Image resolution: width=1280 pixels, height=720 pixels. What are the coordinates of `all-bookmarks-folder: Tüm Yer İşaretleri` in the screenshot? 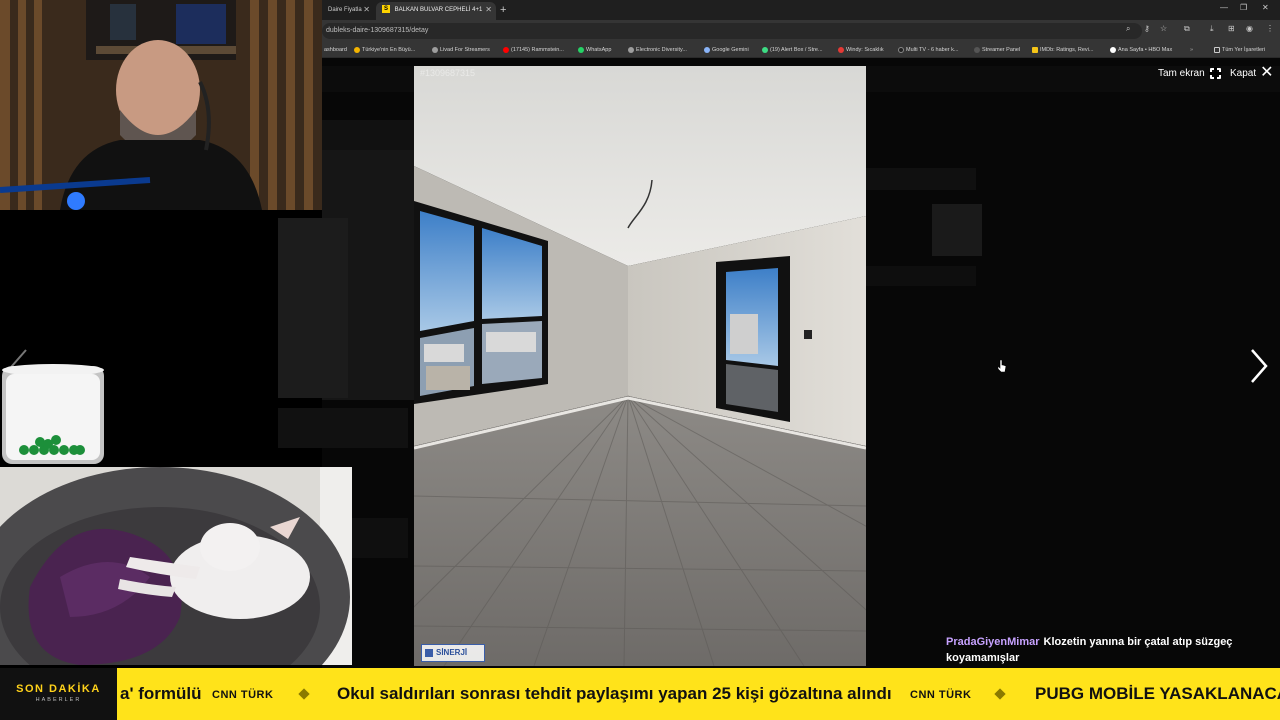 It's located at (1239, 50).